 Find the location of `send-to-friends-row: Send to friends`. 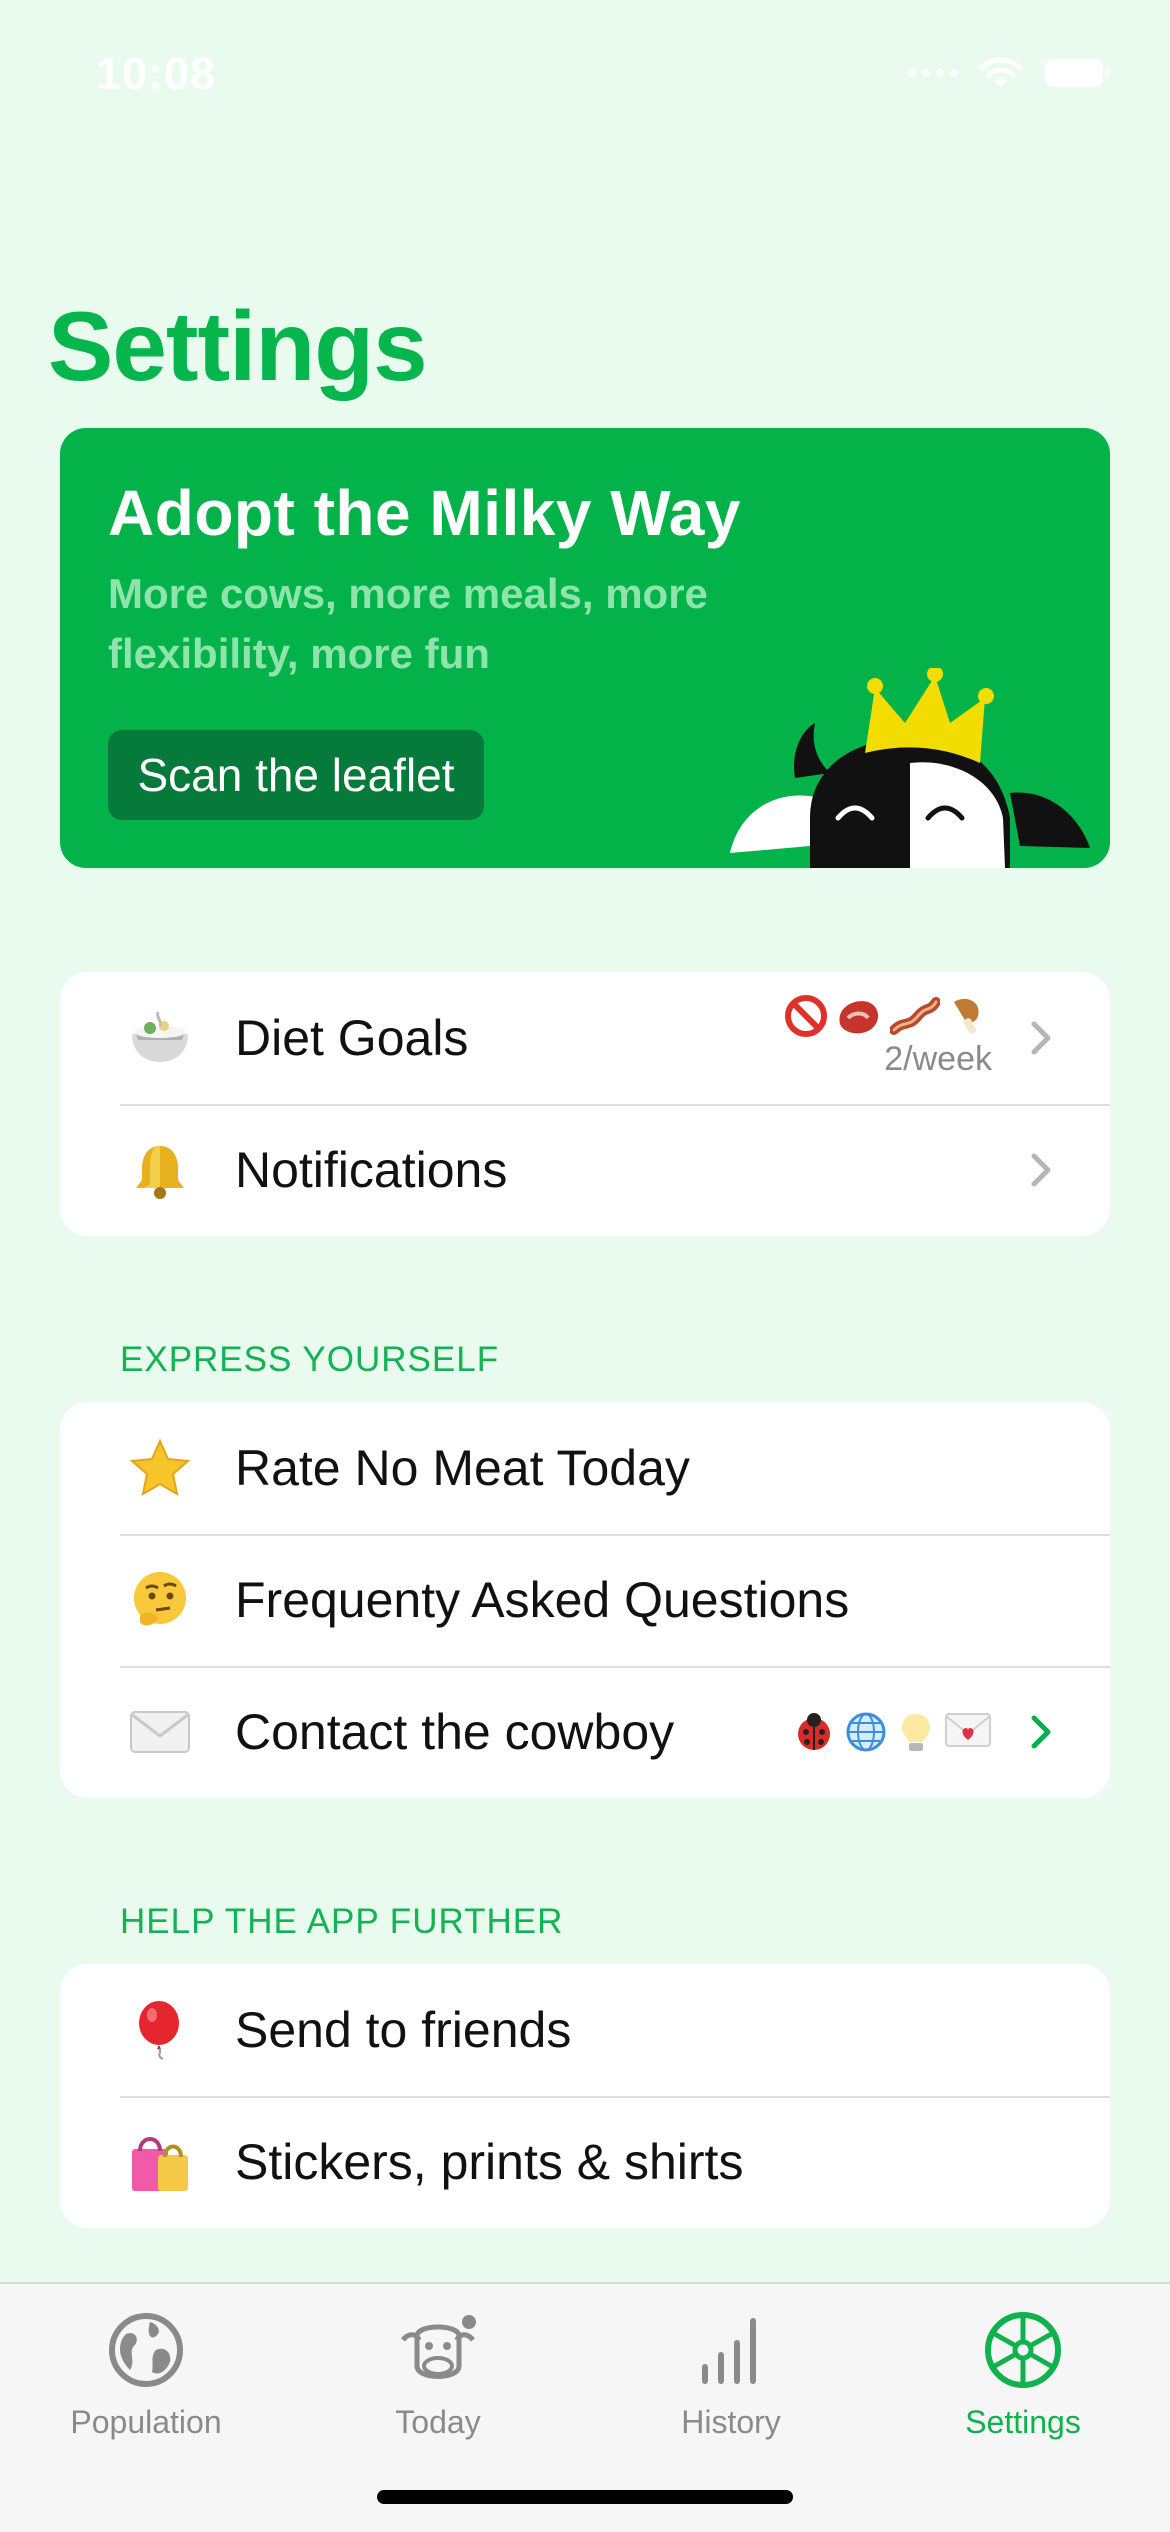

send-to-friends-row: Send to friends is located at coordinates (585, 2030).